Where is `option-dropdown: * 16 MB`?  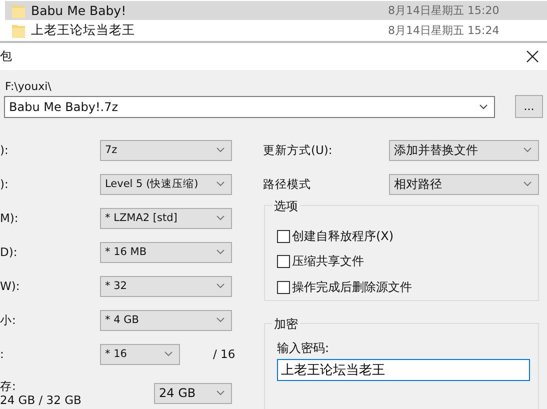
option-dropdown: * 16 MB is located at coordinates (166, 252).